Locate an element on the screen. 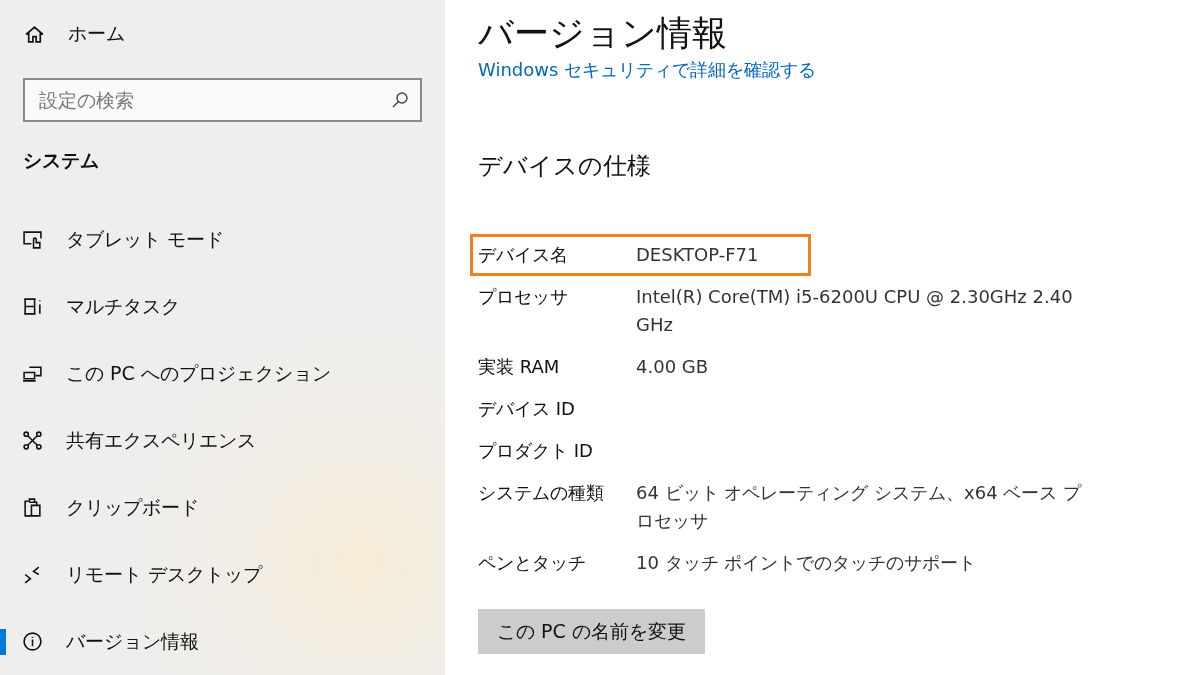 The height and width of the screenshot is (675, 1200). rename-button: この PC の名前を変更 is located at coordinates (591, 631).